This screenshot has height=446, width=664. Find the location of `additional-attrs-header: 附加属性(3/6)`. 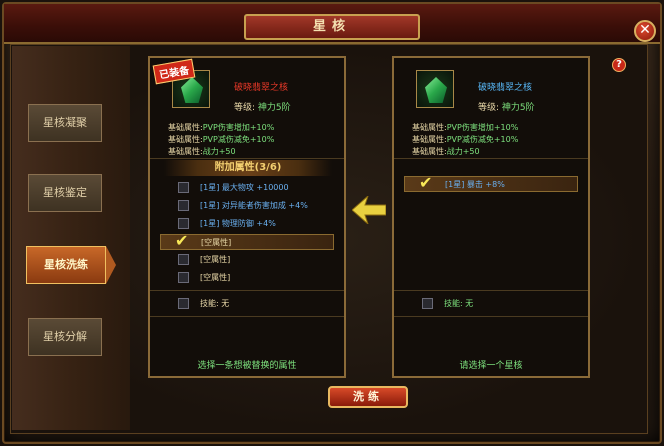

additional-attrs-header: 附加属性(3/6) is located at coordinates (248, 168).